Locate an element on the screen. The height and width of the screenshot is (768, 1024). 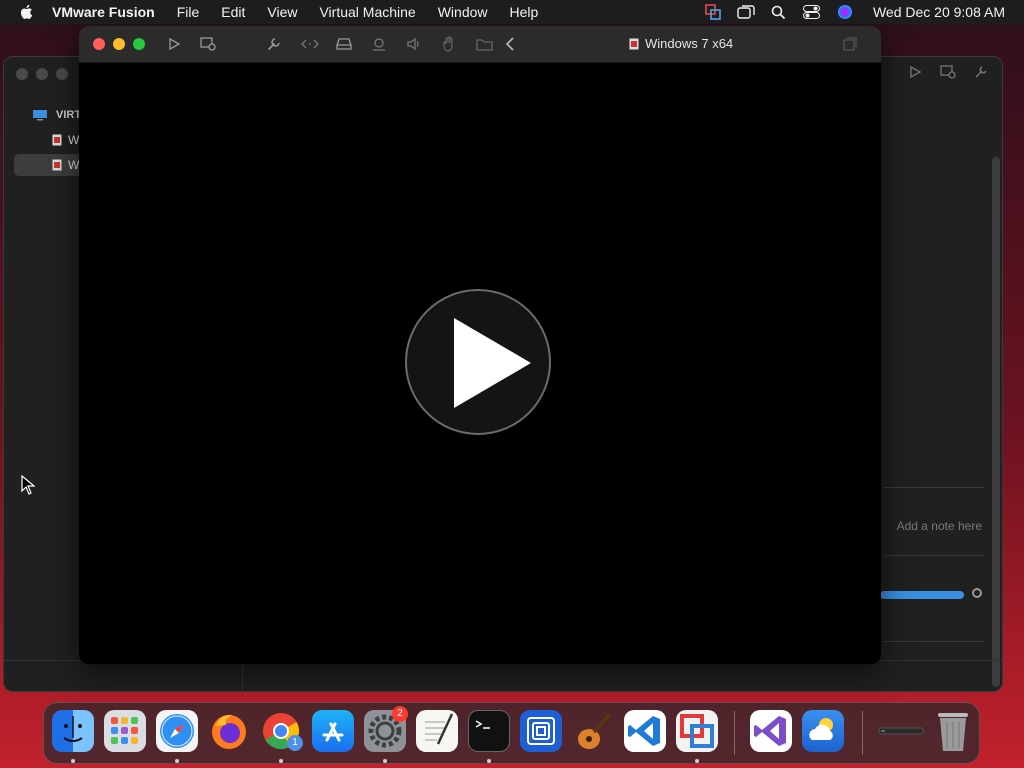
firefox-icon is located at coordinates (229, 731).